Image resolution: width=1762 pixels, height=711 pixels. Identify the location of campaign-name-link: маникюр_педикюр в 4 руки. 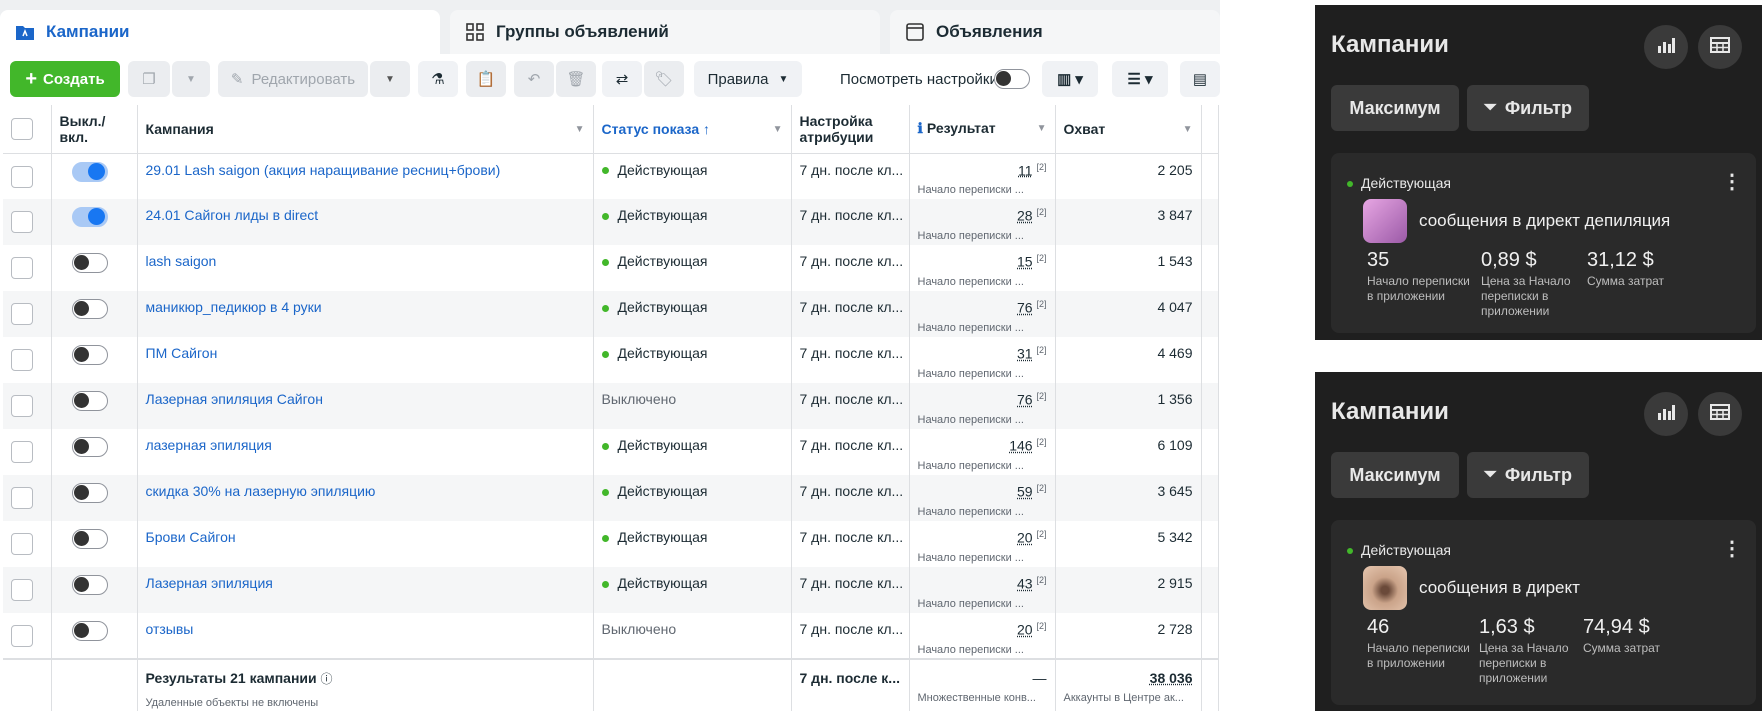
(234, 307).